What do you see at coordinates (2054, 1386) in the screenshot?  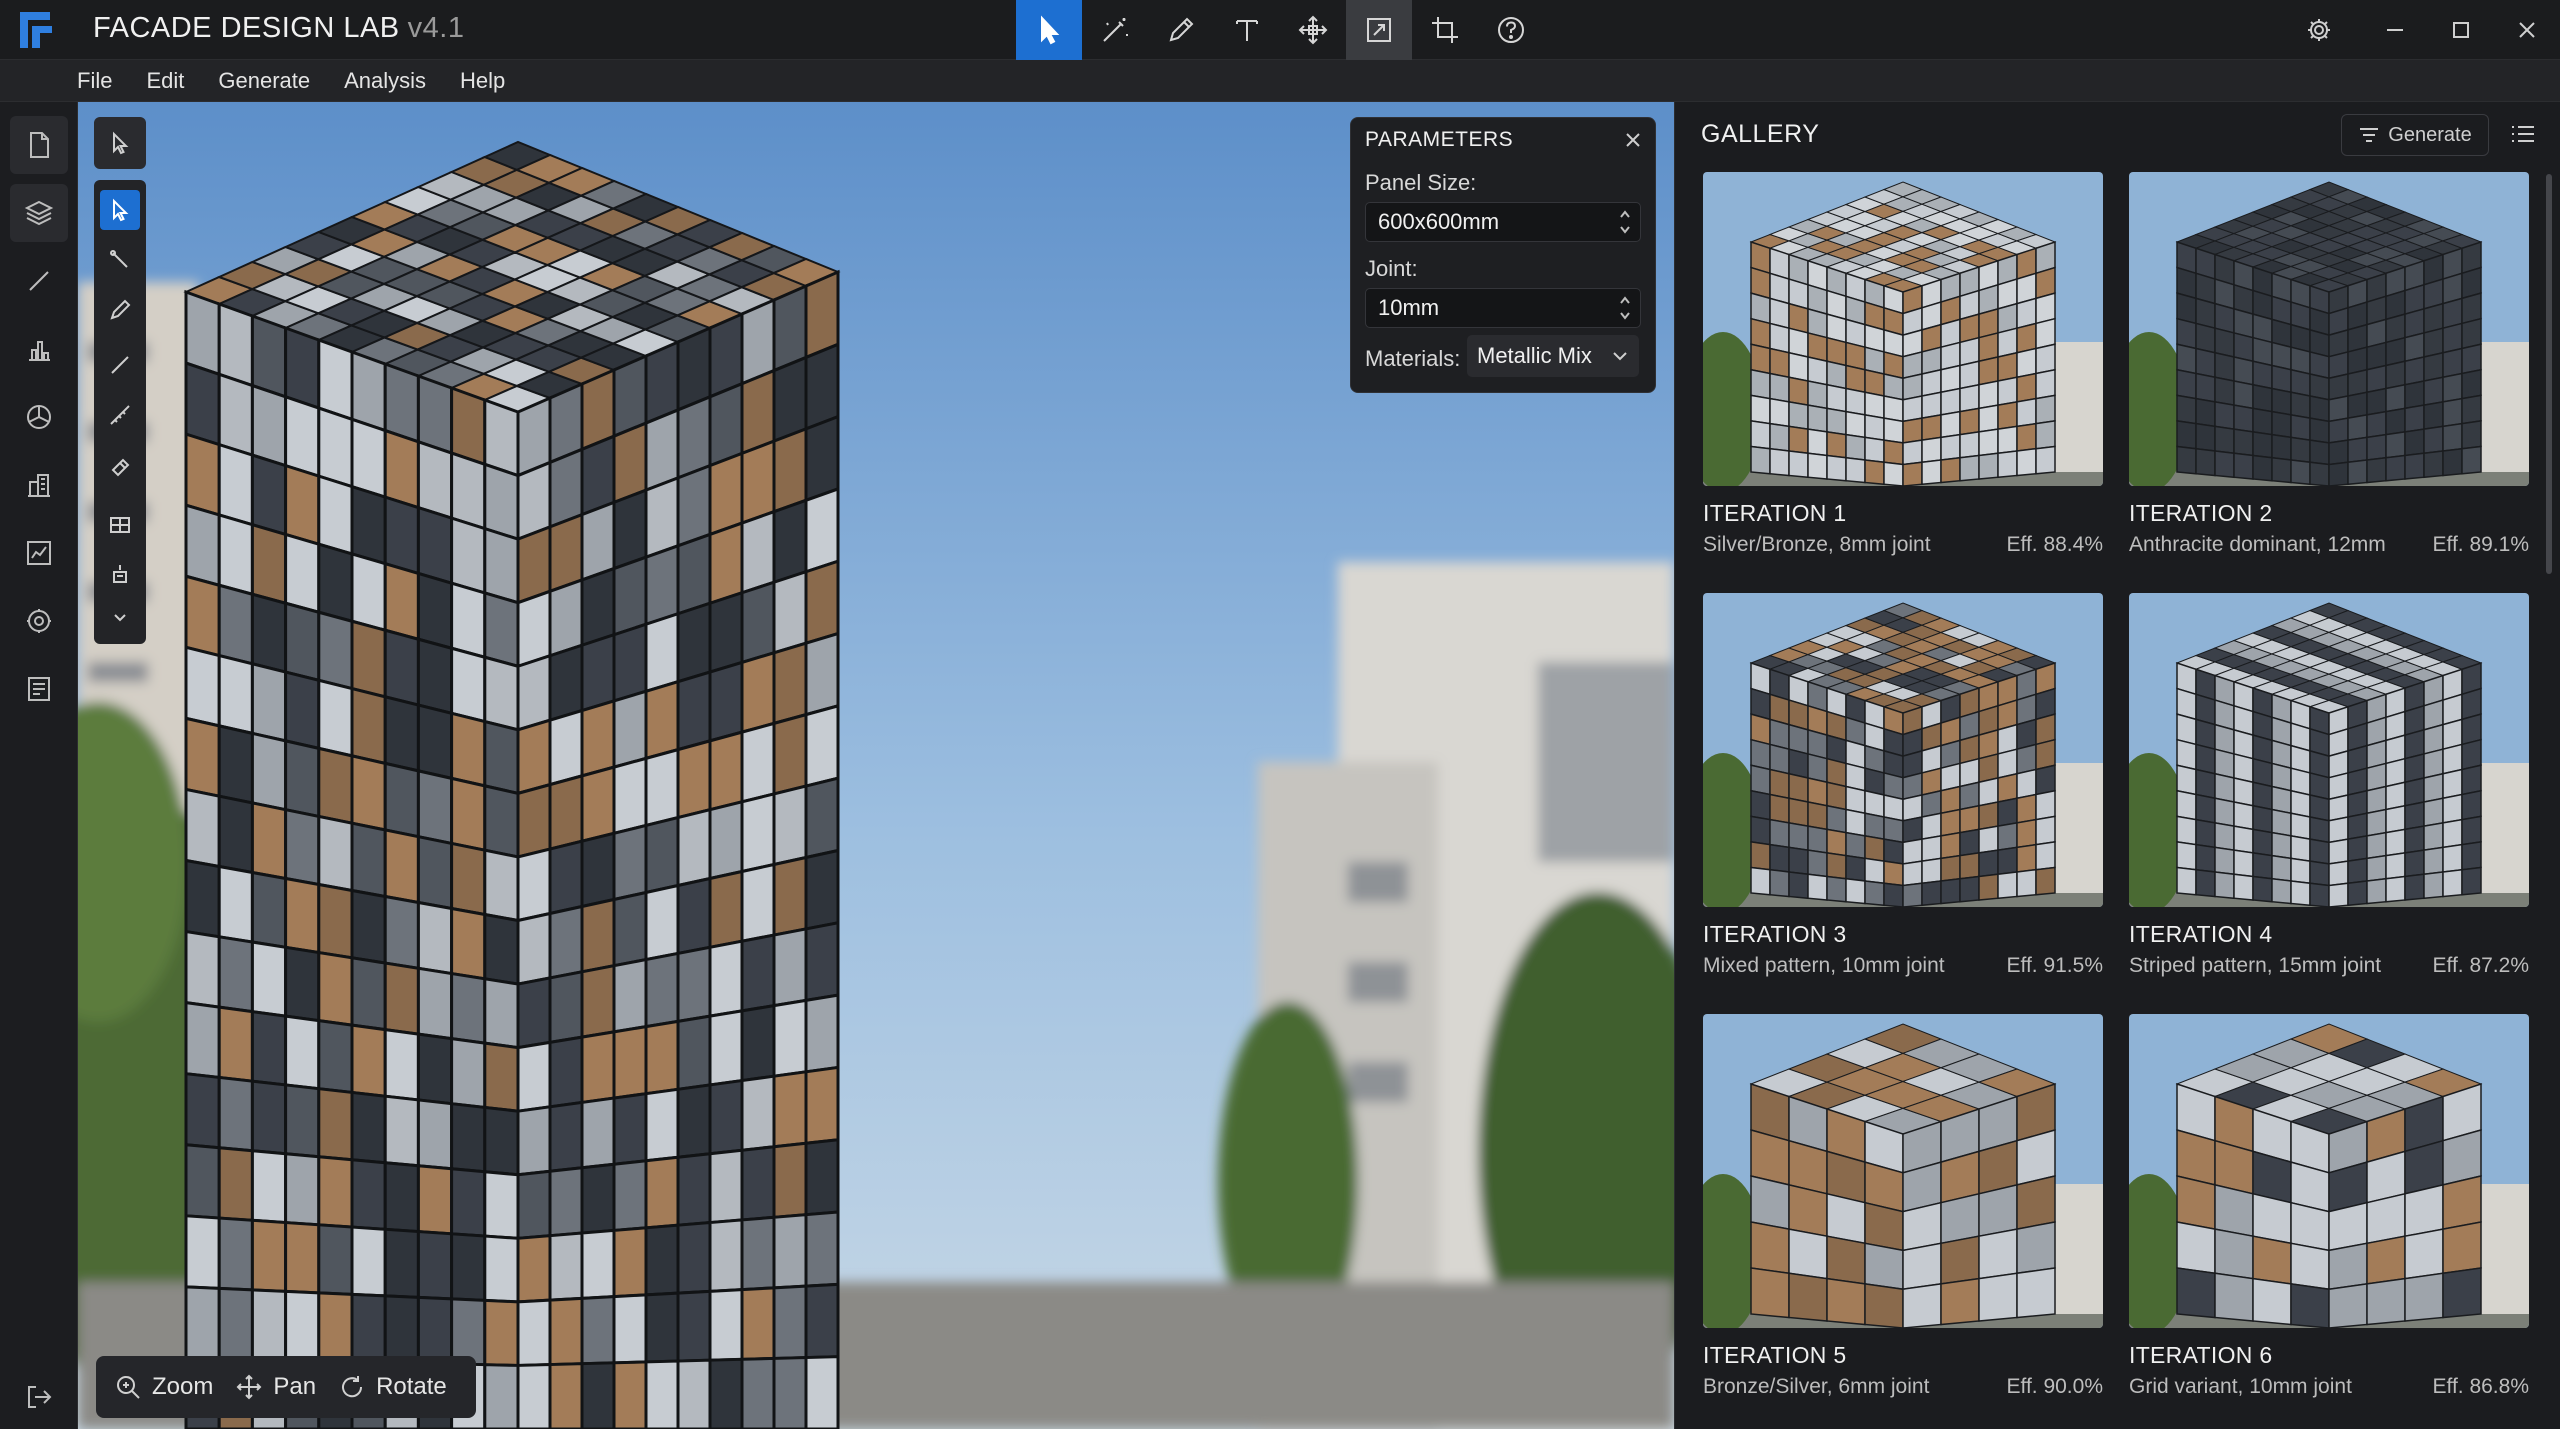 I see `card-efficiency: Eff. 90.0%` at bounding box center [2054, 1386].